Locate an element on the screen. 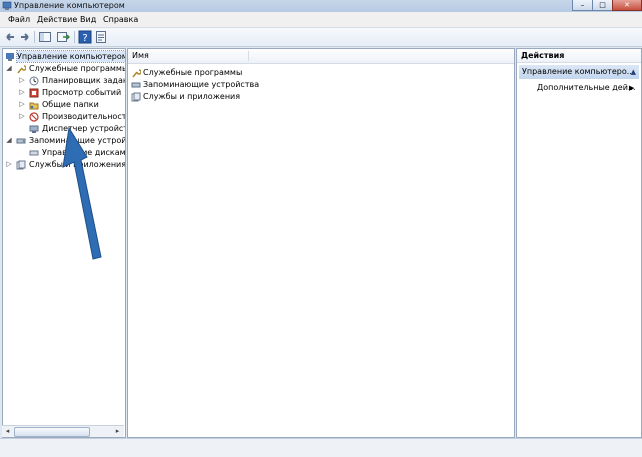 The image size is (642, 457). toolbar: ? is located at coordinates (321, 37).